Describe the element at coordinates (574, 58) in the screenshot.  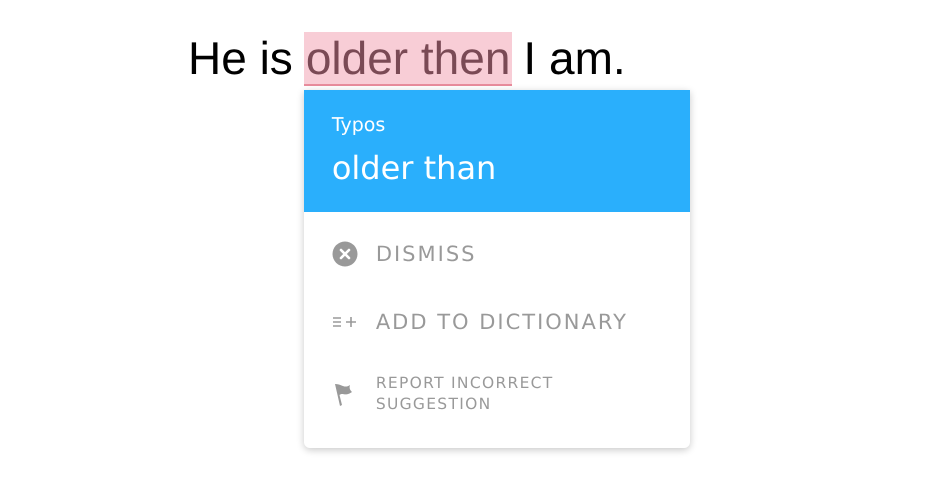
I see `sentence-text: I am.` at that location.